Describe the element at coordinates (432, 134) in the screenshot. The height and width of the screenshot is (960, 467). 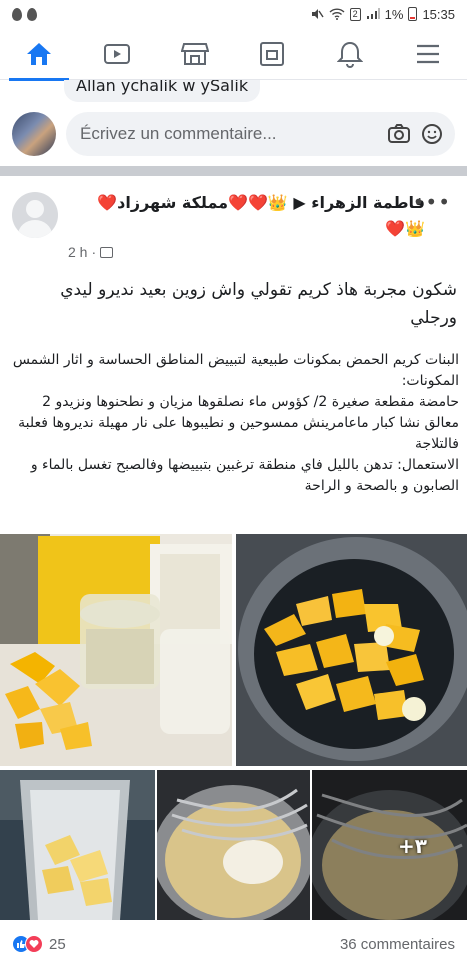
I see `emoji-icon` at that location.